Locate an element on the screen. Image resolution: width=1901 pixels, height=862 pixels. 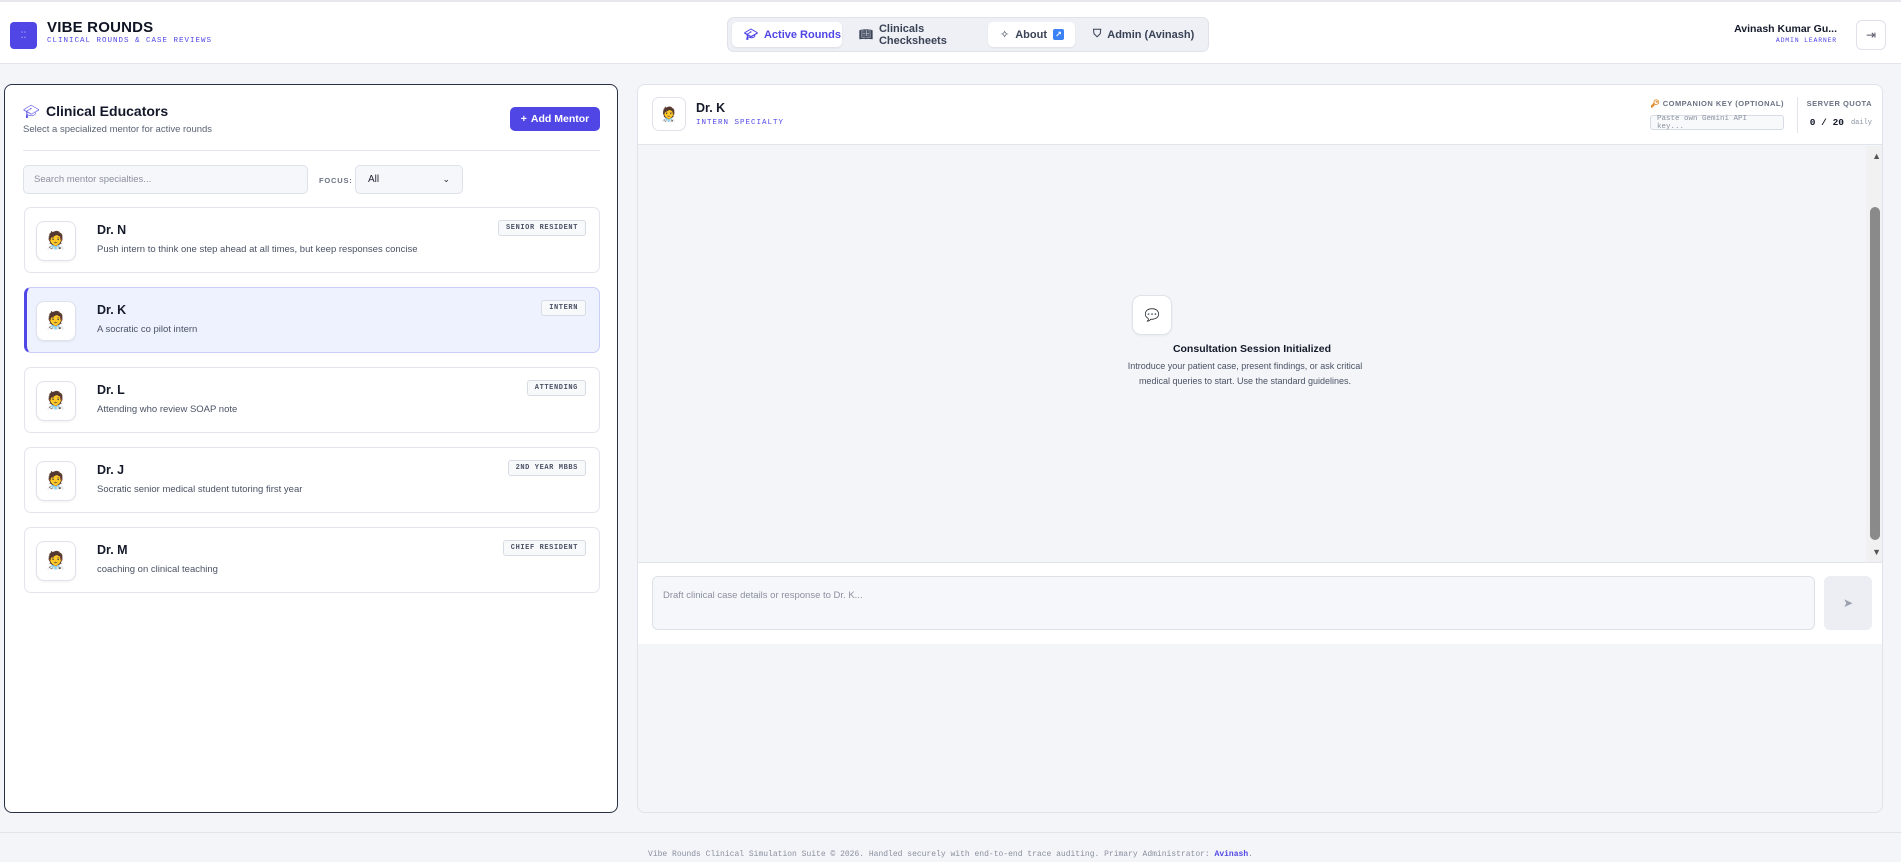
empty-state-title: Consultation Session Initialized is located at coordinates (1252, 349).